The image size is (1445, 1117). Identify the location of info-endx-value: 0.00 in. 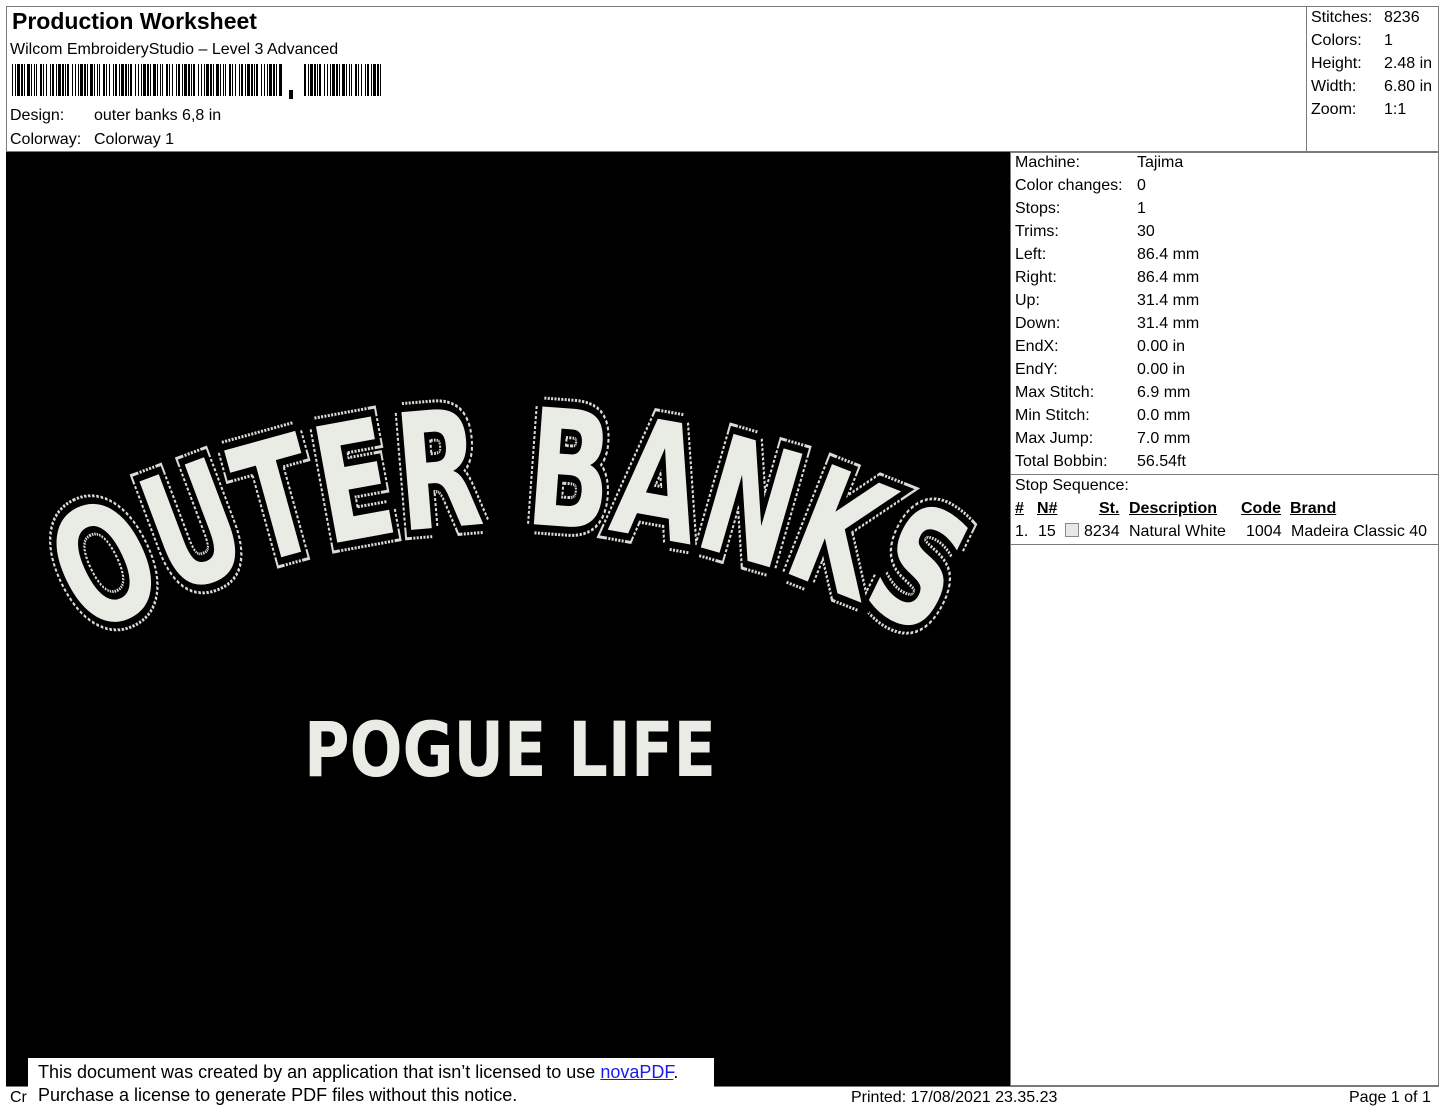
(1161, 346).